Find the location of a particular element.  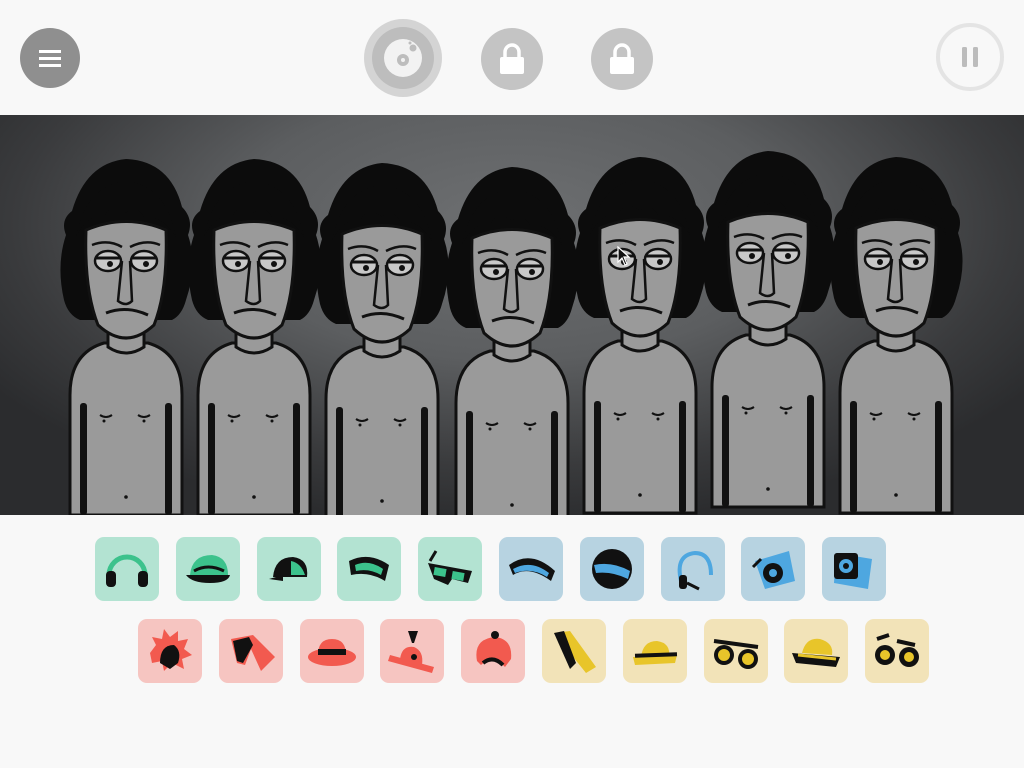

ski-goggles-icon is located at coordinates (369, 568).